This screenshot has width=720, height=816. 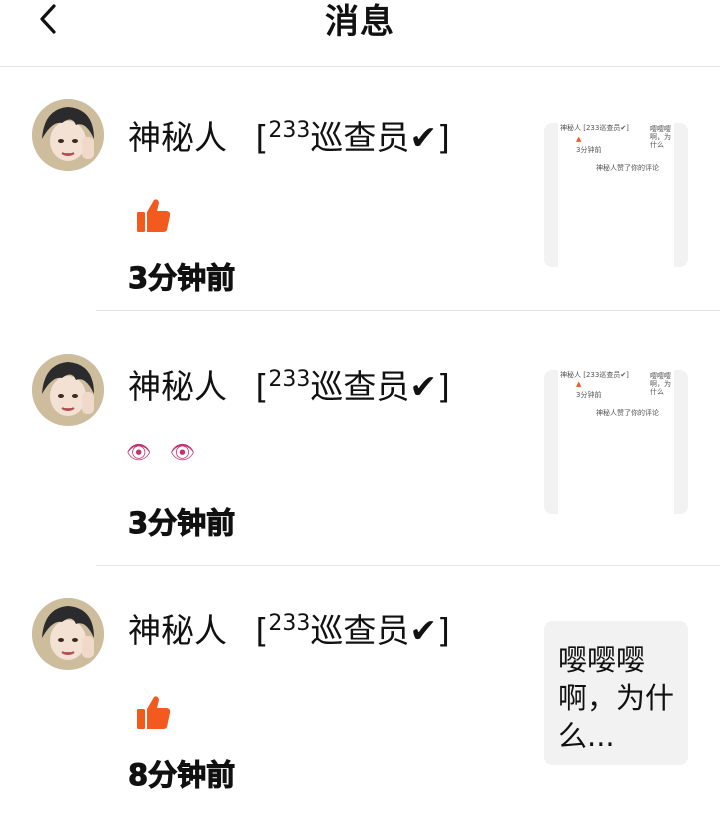 I want to click on divider, so click(x=408, y=310).